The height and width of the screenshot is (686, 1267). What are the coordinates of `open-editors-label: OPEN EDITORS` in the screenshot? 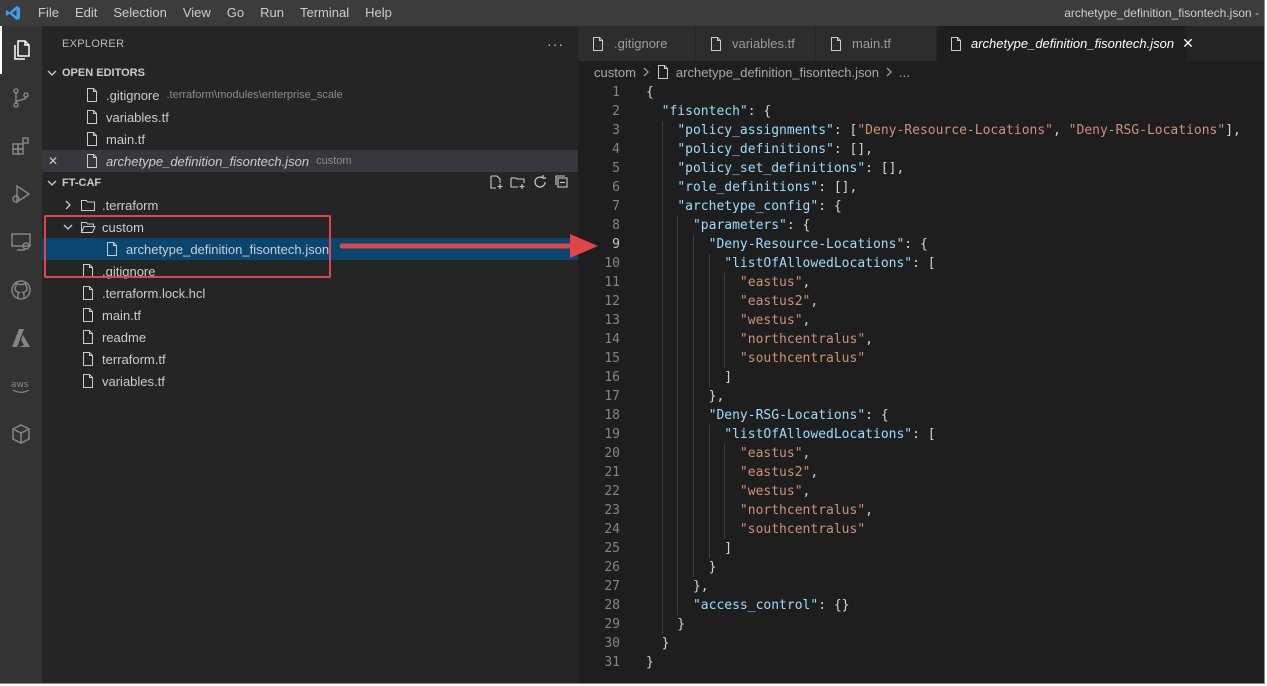 It's located at (103, 73).